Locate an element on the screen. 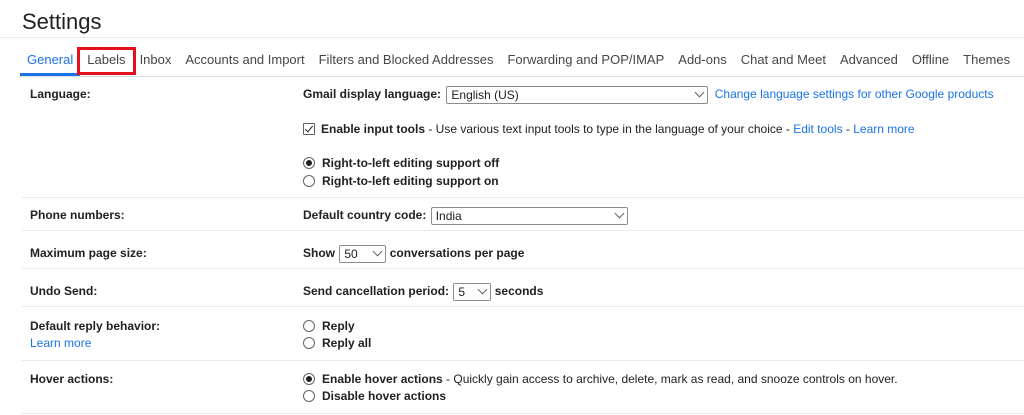  rtl-off-radio is located at coordinates (309, 162).